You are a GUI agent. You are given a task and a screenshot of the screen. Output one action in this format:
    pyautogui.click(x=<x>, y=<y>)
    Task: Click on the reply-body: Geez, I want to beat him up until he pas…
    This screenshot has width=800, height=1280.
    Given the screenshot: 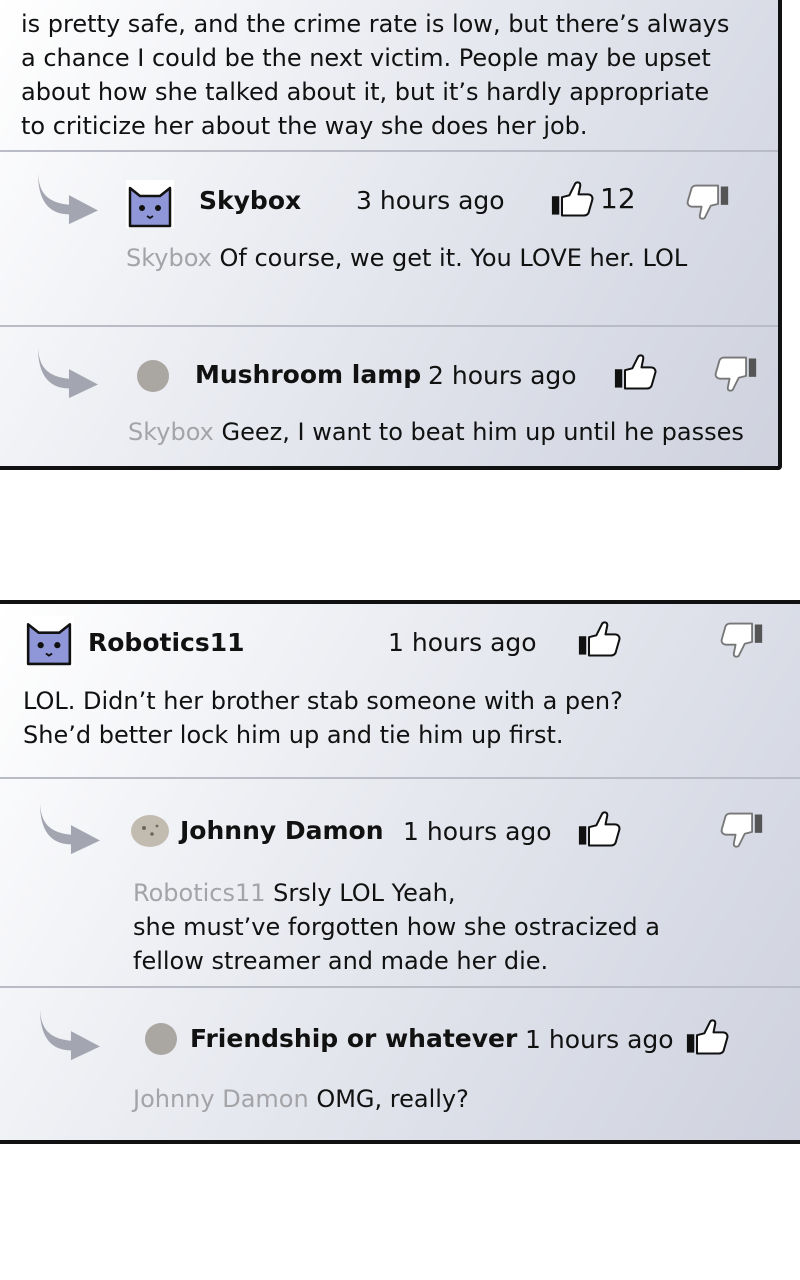 What is the action you would take?
    pyautogui.click(x=482, y=432)
    